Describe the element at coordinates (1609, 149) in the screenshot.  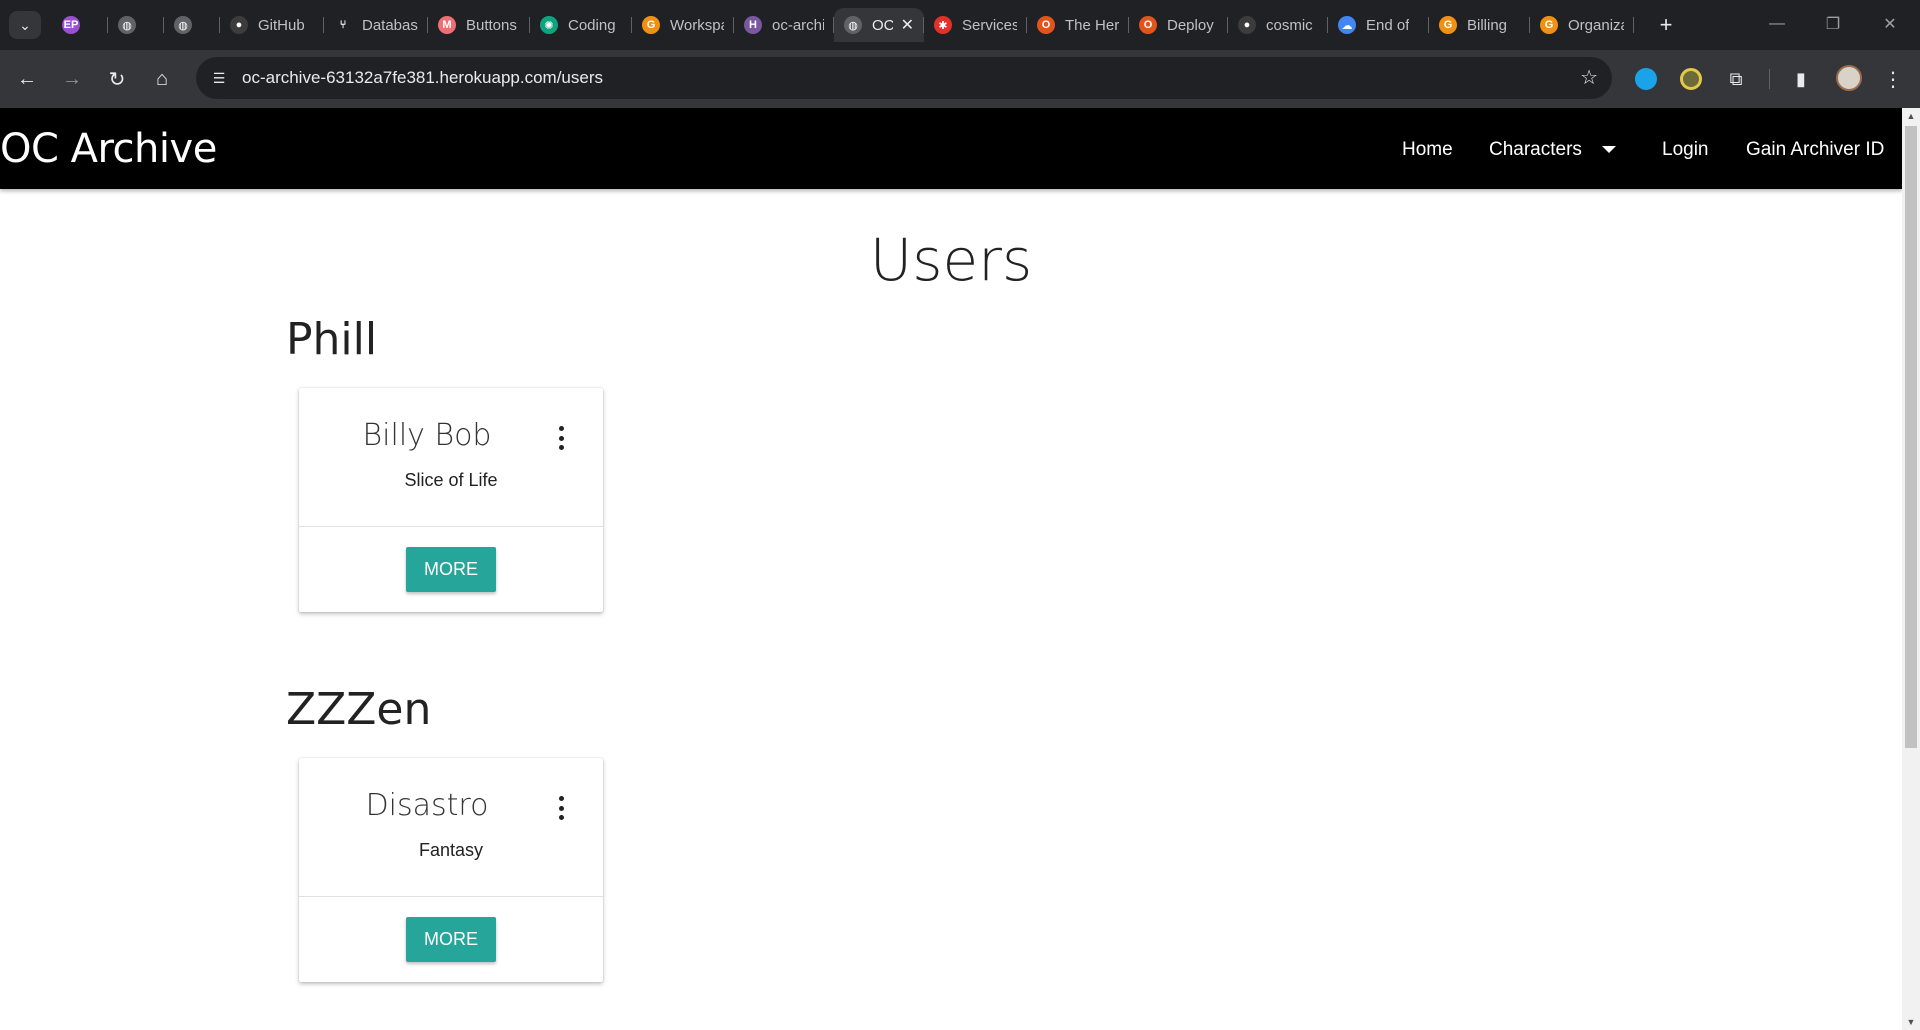
I see `caret-down-icon` at that location.